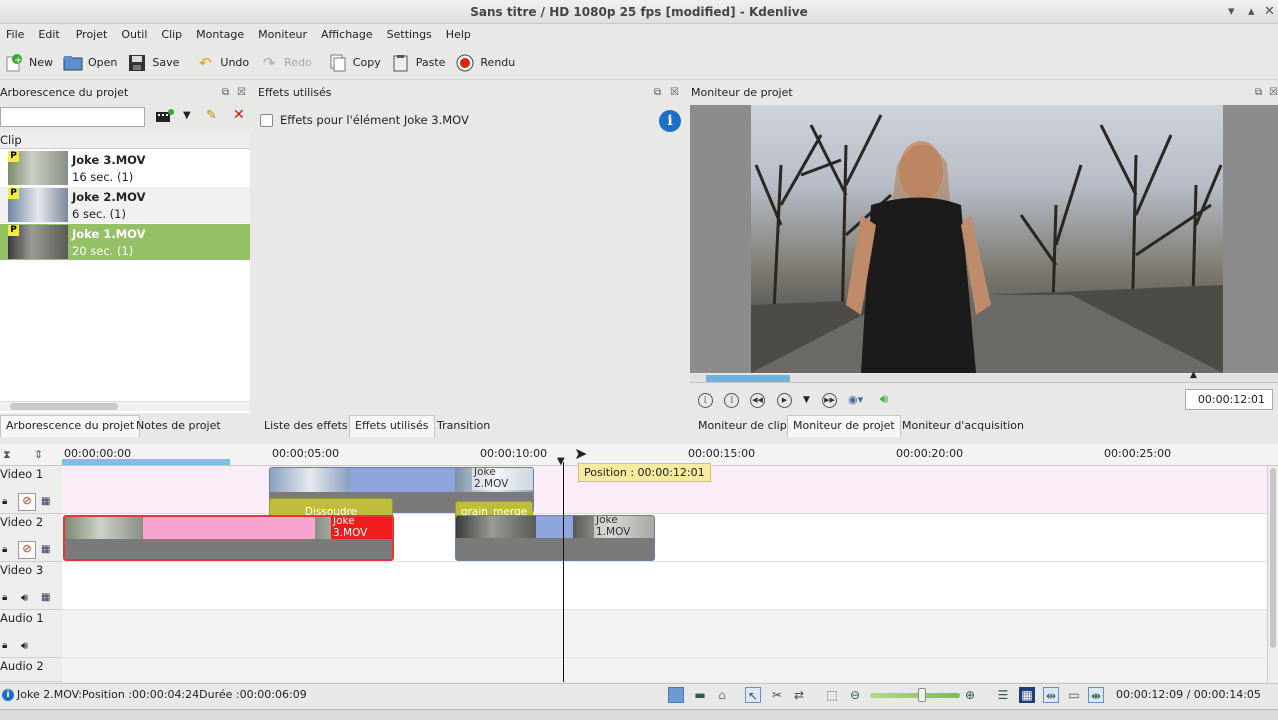 This screenshot has height=720, width=1278. I want to click on set-zone-end-icon: ], so click(731, 400).